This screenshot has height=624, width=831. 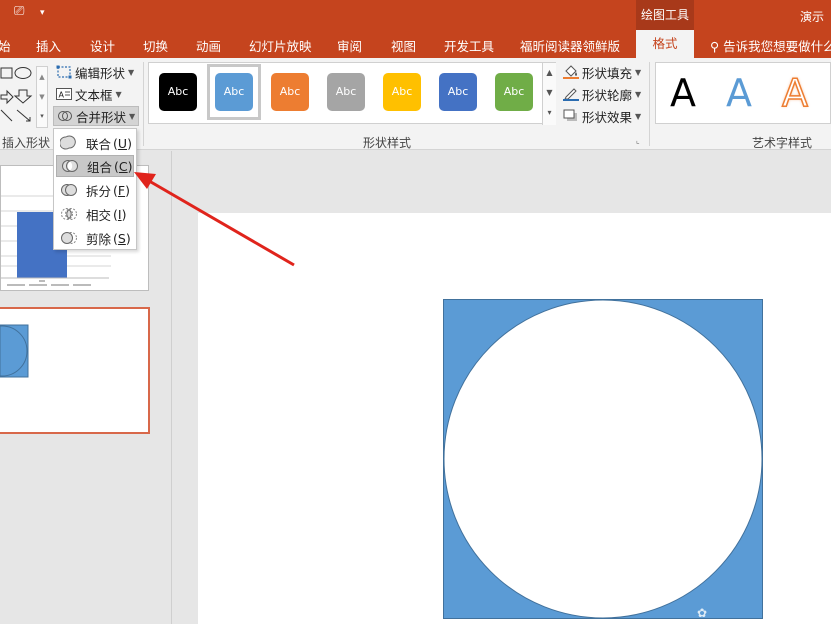 I want to click on quick-access-dropdown-icon: ▾, so click(x=42, y=13).